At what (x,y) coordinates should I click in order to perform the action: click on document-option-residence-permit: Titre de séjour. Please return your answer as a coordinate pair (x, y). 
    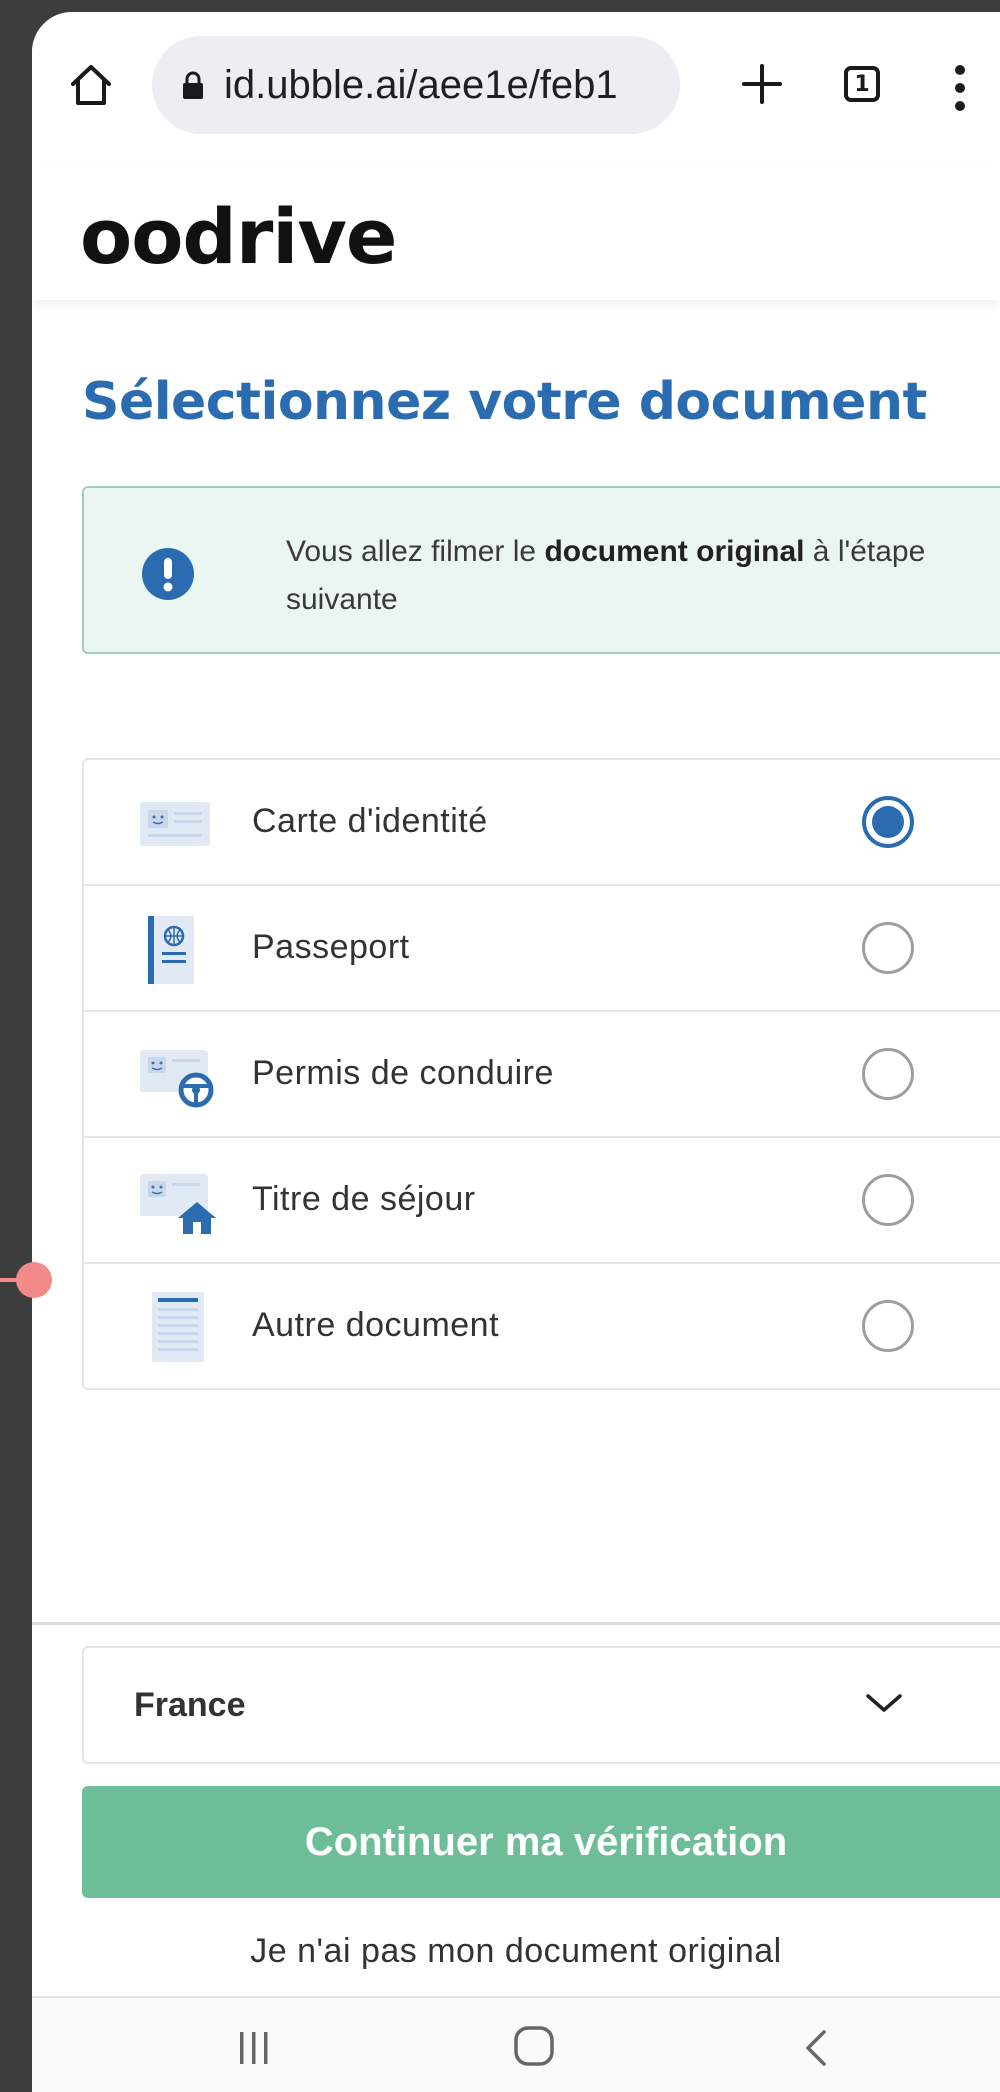
    Looking at the image, I should click on (542, 1201).